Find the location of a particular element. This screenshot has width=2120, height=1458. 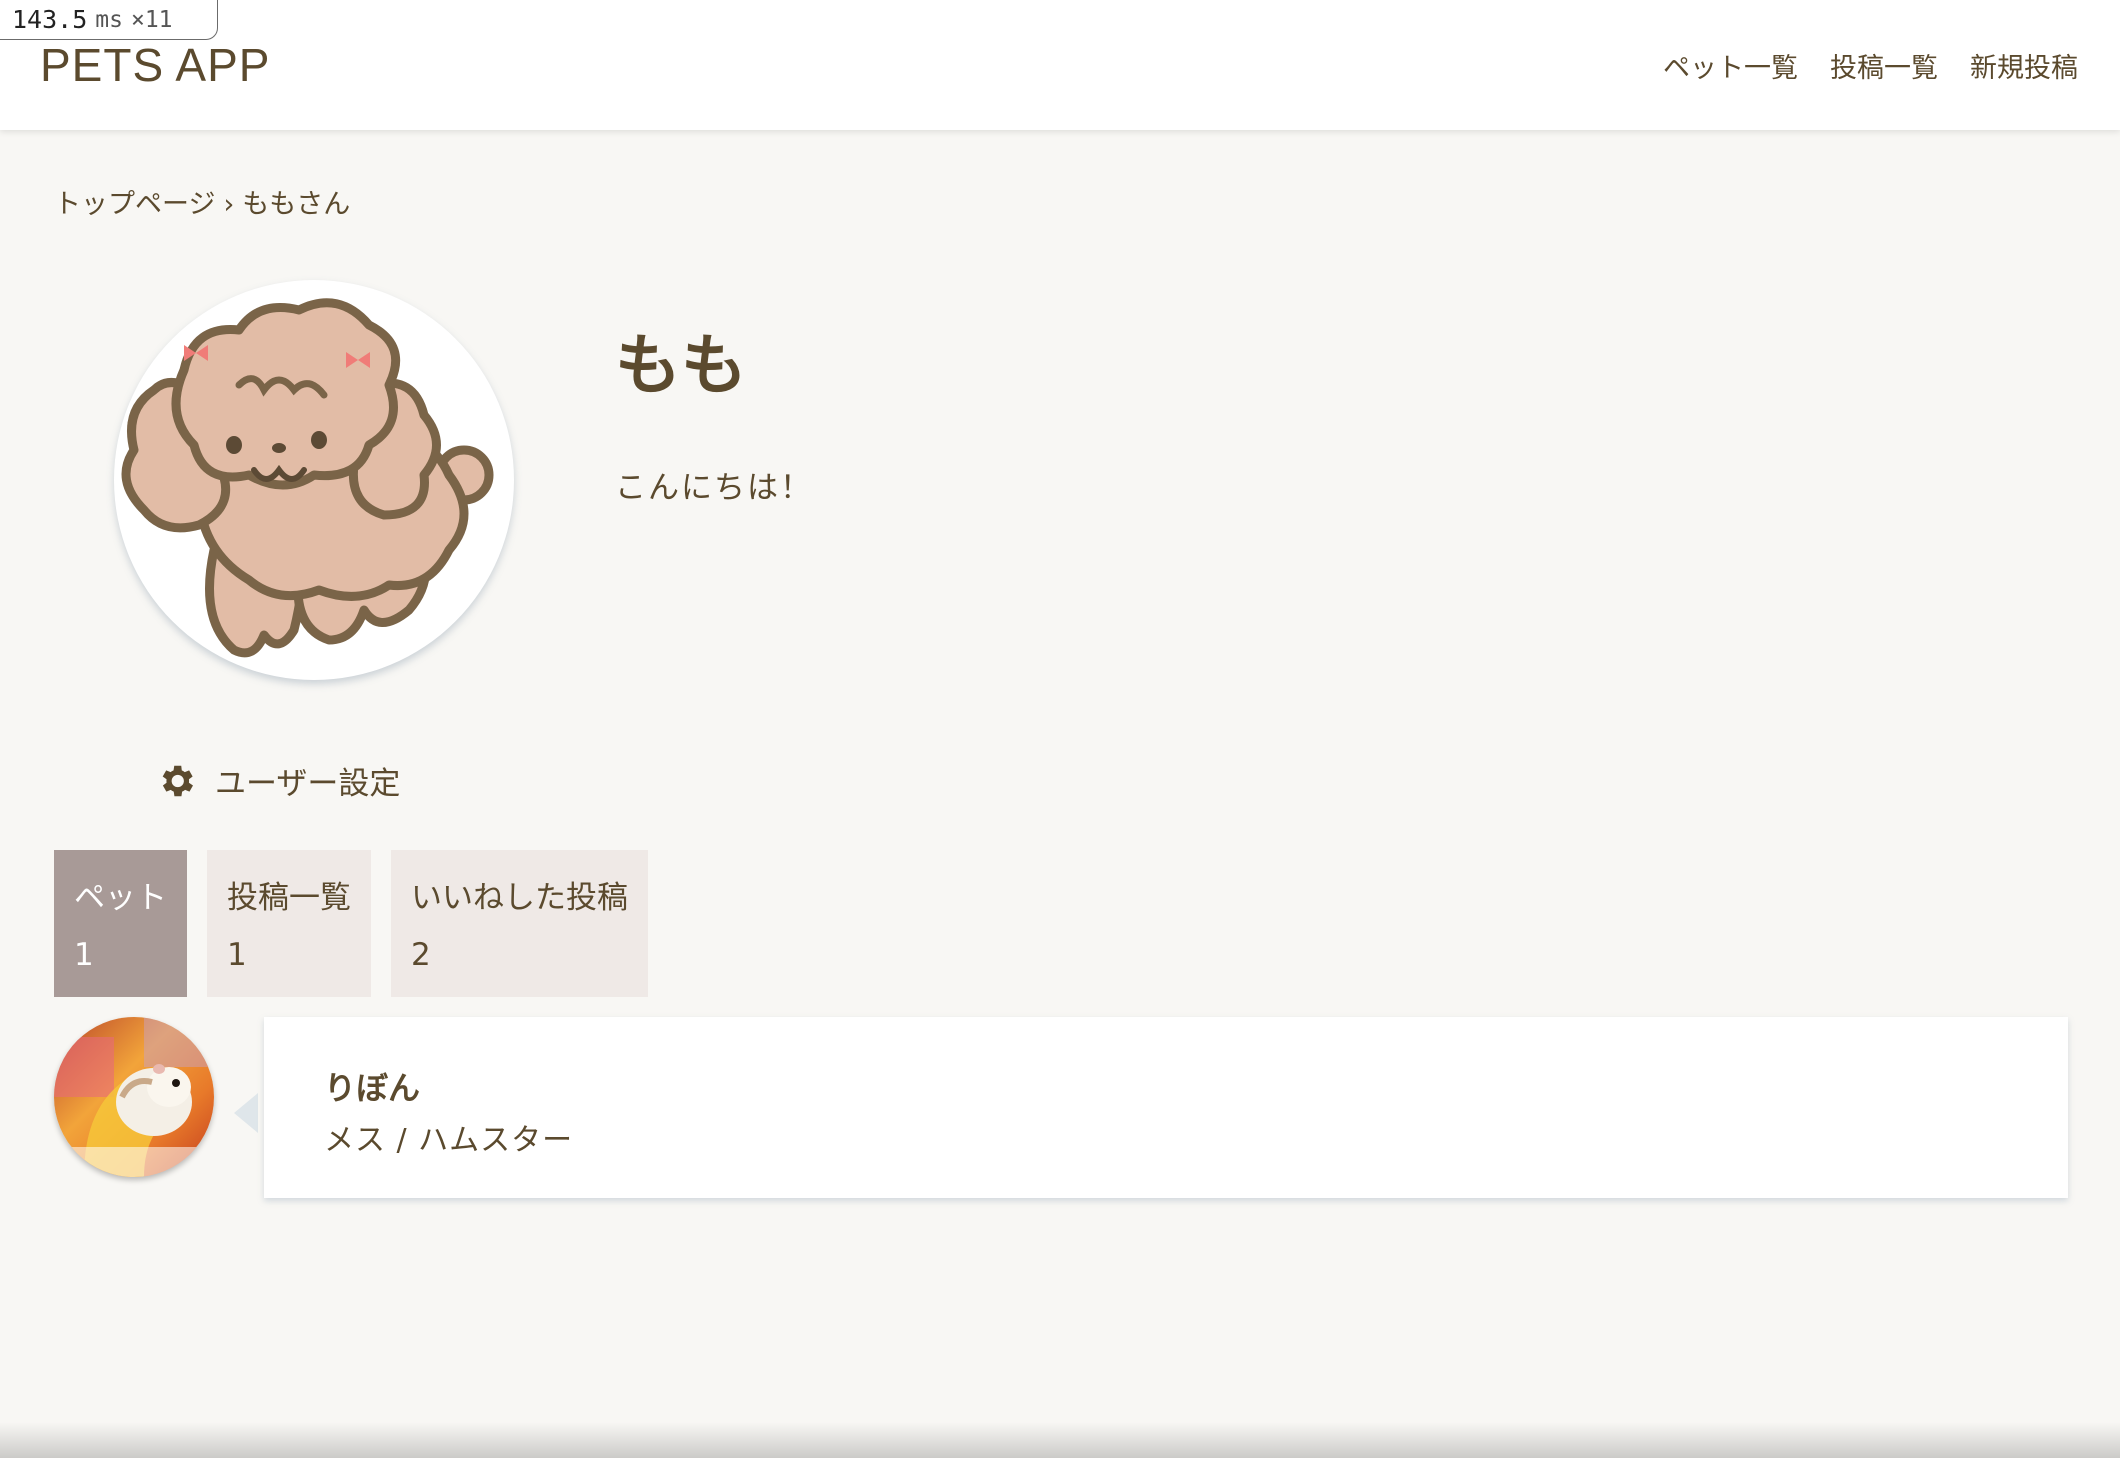

nav-new-post: 新規投稿 is located at coordinates (2024, 65).